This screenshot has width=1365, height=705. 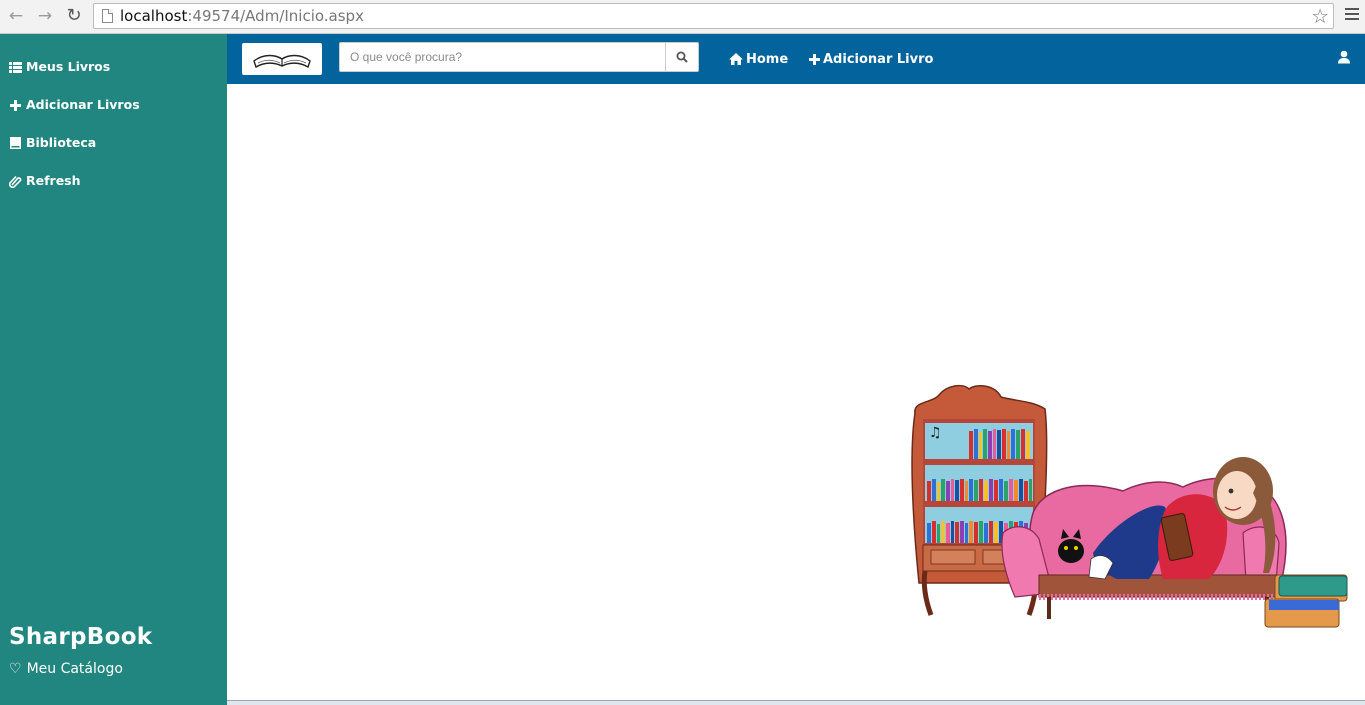 What do you see at coordinates (503, 57) in the screenshot?
I see `search-input` at bounding box center [503, 57].